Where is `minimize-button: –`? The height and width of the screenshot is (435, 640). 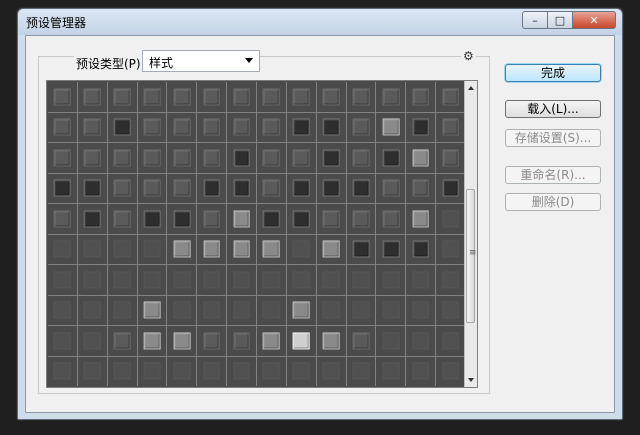
minimize-button: – is located at coordinates (535, 20).